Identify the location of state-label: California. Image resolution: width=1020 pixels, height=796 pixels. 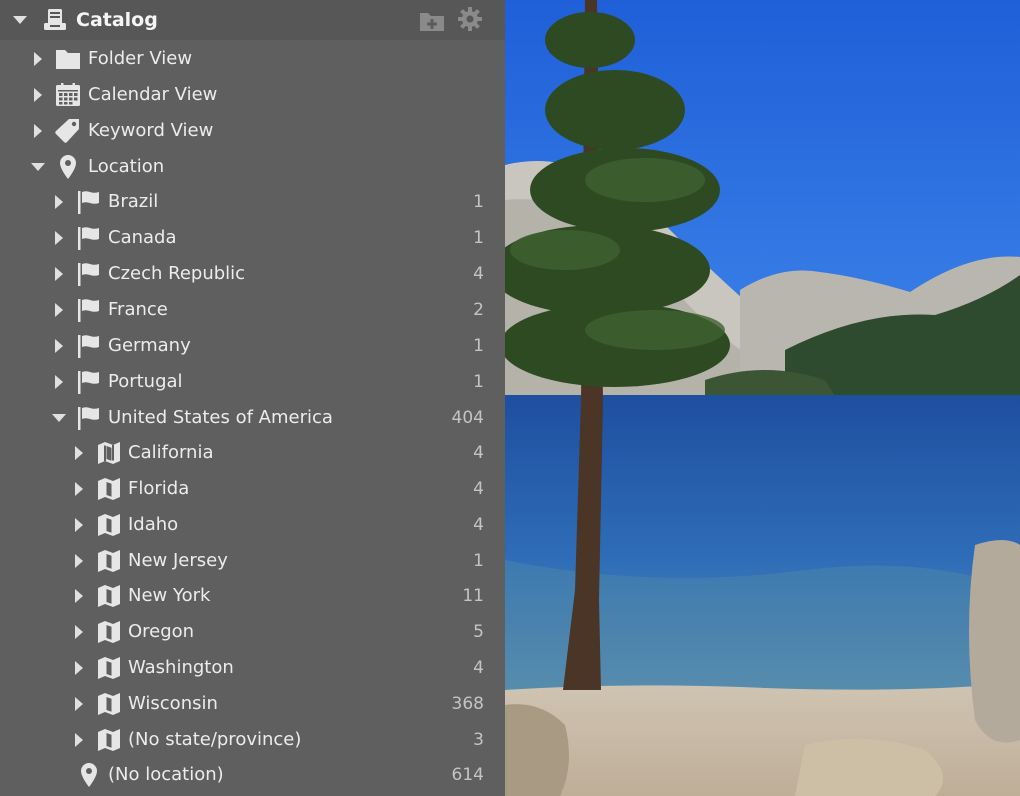
(171, 452).